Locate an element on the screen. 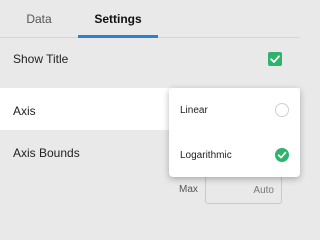  tab-bar: Data Settings is located at coordinates (150, 19).